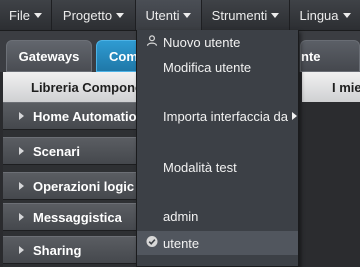  I want to click on submenu-arrow-icon, so click(295, 116).